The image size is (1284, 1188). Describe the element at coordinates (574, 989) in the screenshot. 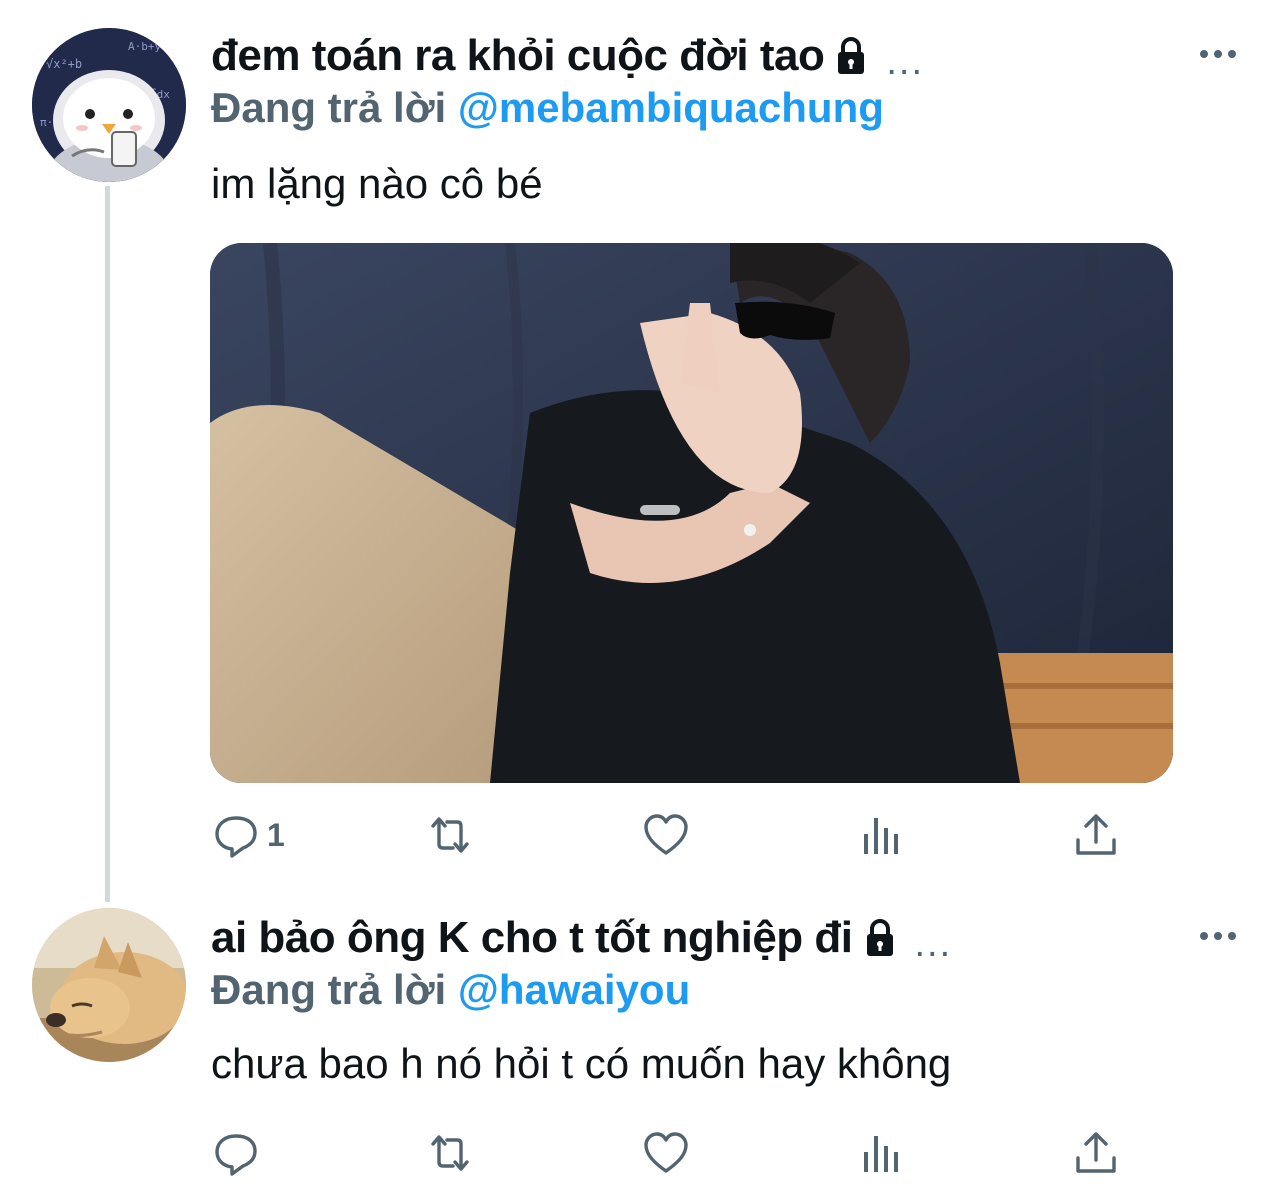

I see `reply-handle-link: @hawaiyou` at that location.